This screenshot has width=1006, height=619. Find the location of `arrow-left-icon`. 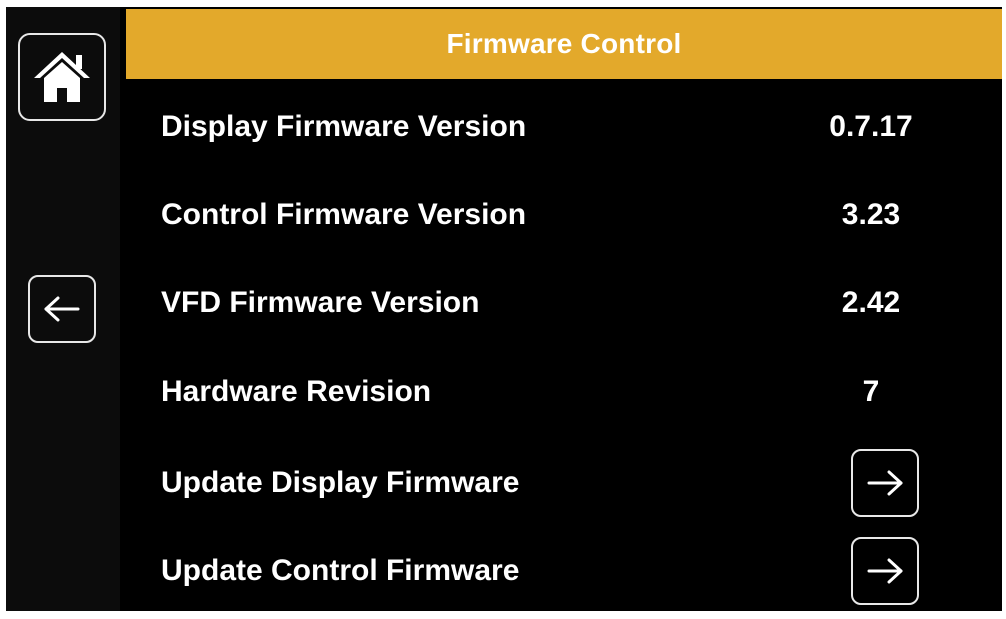

arrow-left-icon is located at coordinates (62, 309).